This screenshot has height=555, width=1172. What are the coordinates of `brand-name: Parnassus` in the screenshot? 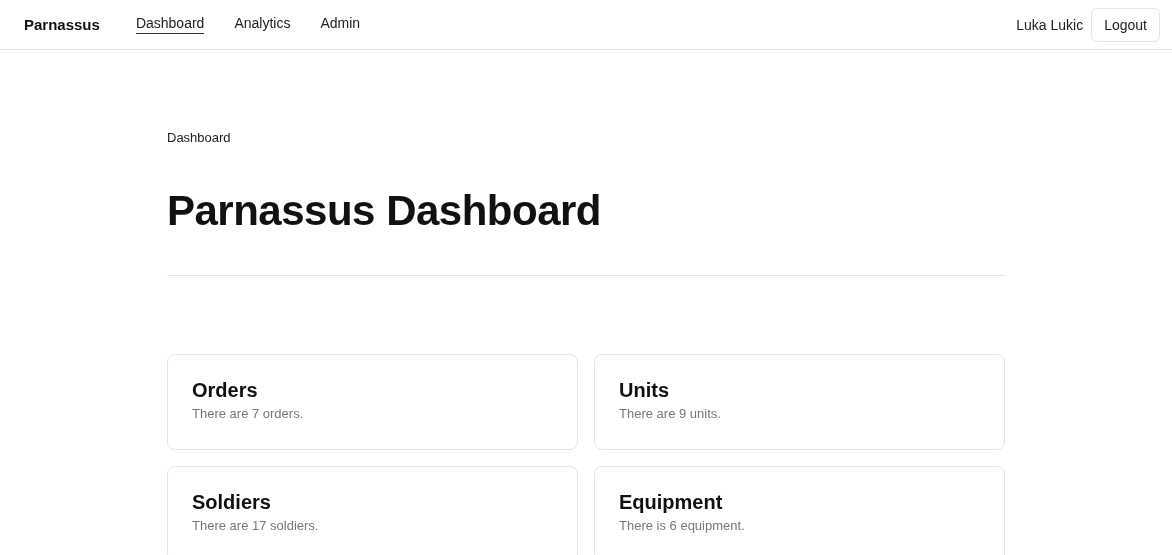 It's located at (62, 24).